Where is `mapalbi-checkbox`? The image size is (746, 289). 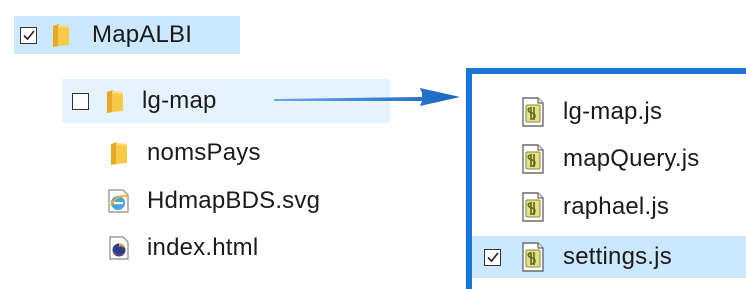 mapalbi-checkbox is located at coordinates (28, 35).